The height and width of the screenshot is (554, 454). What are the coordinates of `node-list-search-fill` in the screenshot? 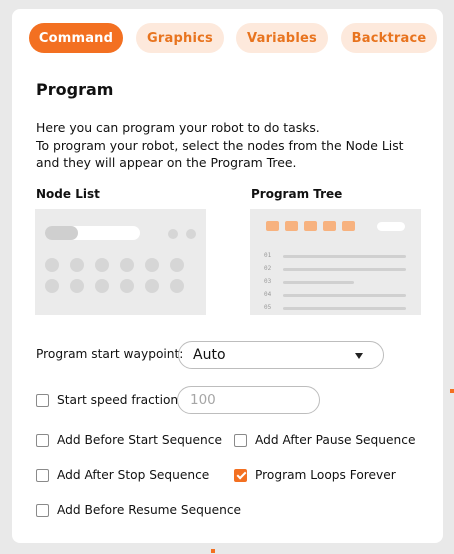 It's located at (61, 233).